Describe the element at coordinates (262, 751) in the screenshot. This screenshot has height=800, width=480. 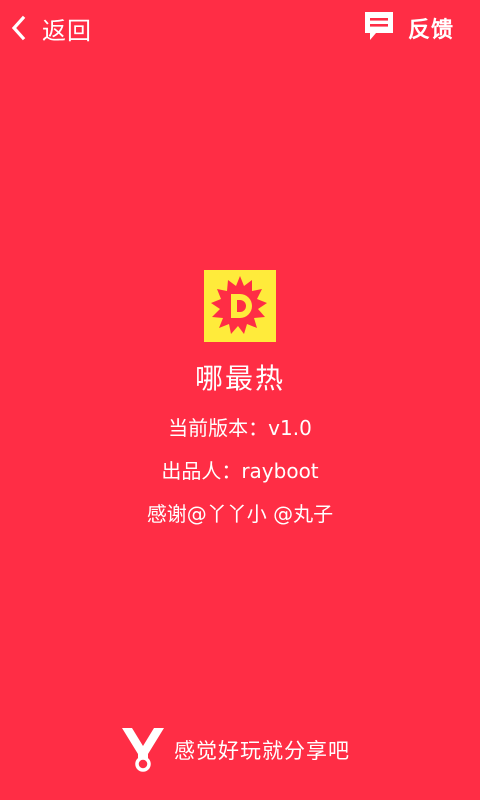
I see `share-label: 感觉好玩就分享吧` at that location.